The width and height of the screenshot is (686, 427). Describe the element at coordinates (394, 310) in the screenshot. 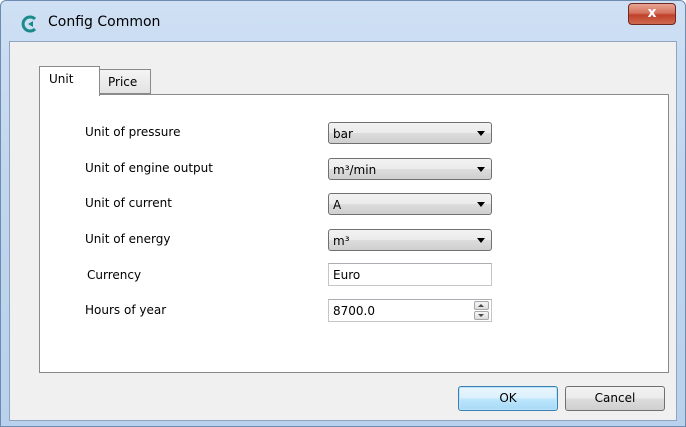

I see `hours-of-year-input` at that location.